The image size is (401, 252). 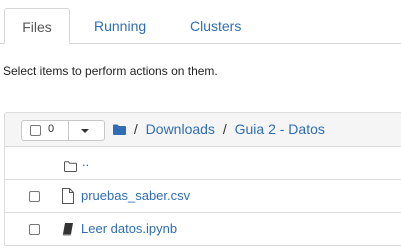 What do you see at coordinates (219, 131) in the screenshot?
I see `breadcrumb: / Downloads / Guia 2 - Datos` at bounding box center [219, 131].